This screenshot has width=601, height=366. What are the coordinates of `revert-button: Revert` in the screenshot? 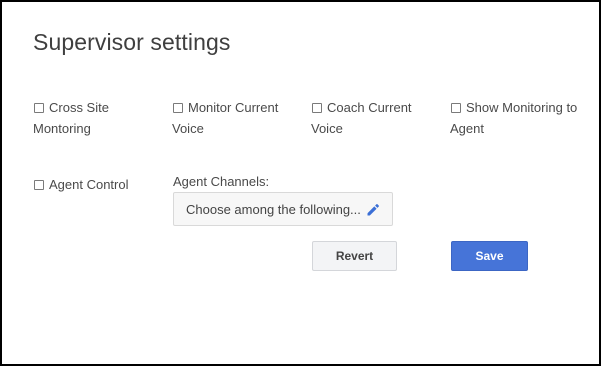 It's located at (354, 256).